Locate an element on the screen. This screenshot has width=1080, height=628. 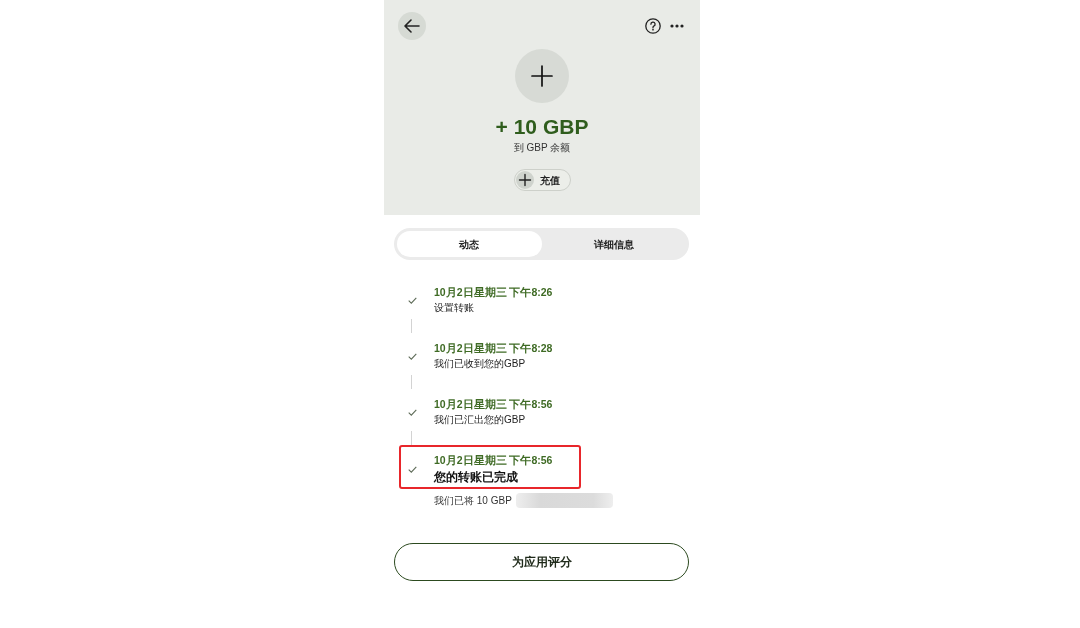
timestamp-text: 10月2日星期三 下午8:26 is located at coordinates (493, 292).